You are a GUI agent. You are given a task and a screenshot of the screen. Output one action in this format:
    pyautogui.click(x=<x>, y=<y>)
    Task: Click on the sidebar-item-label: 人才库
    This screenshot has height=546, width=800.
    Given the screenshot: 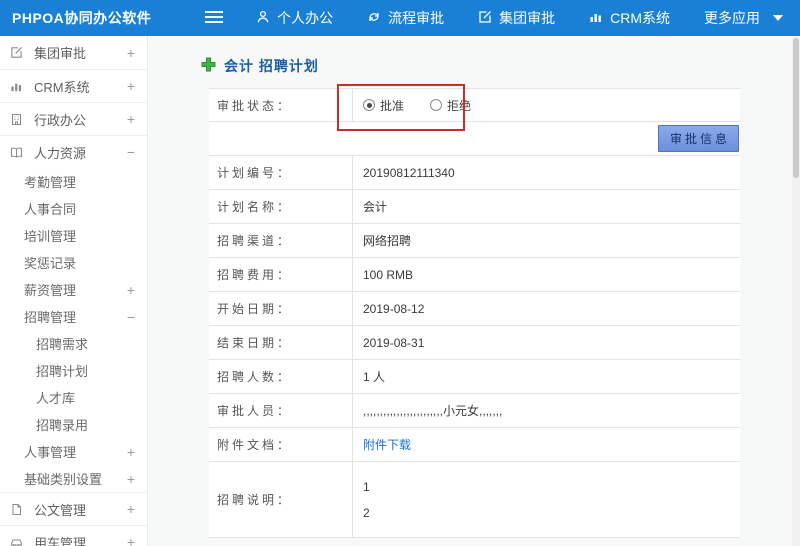 What is the action you would take?
    pyautogui.click(x=56, y=398)
    